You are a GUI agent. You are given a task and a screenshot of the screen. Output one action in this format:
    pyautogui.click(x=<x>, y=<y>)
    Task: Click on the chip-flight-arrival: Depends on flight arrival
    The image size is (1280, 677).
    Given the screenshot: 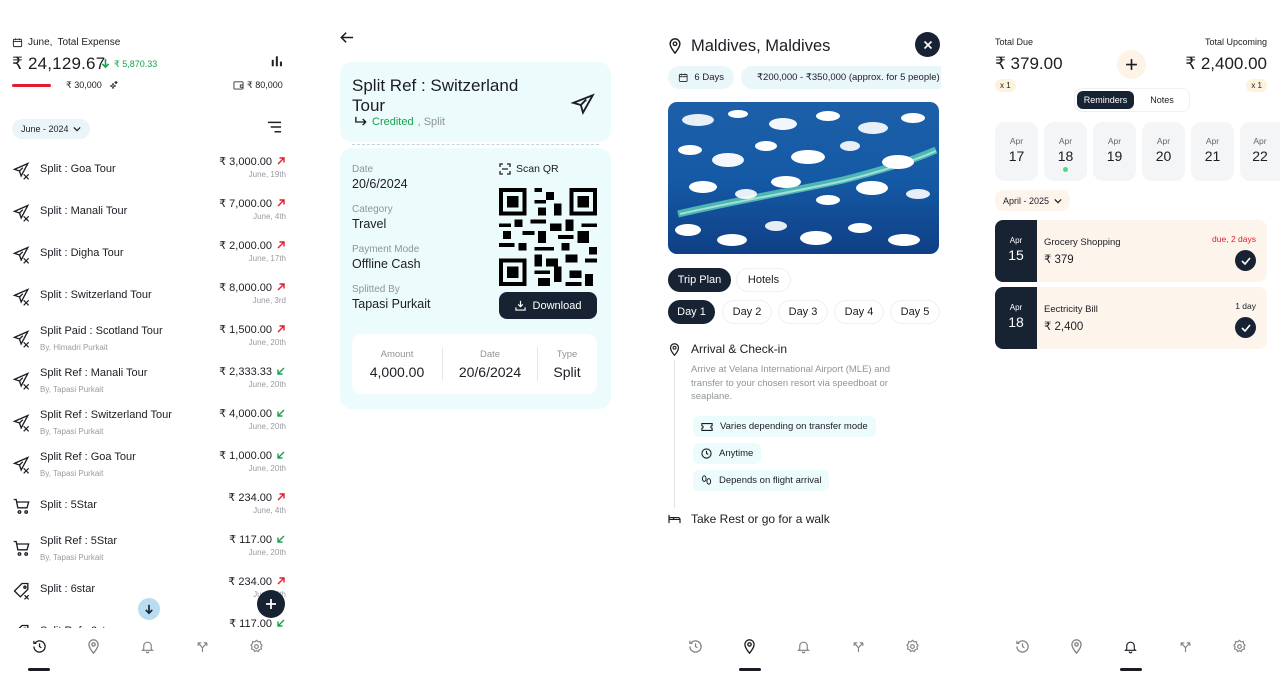 What is the action you would take?
    pyautogui.click(x=761, y=480)
    